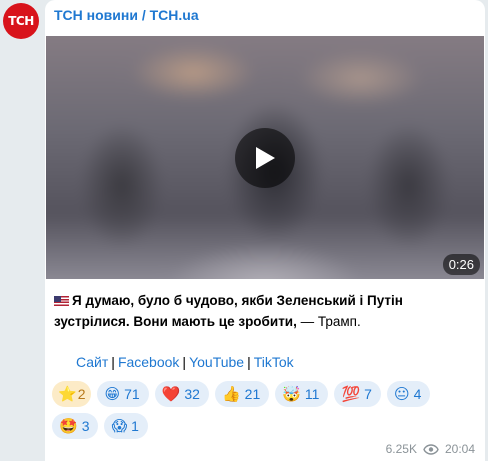 This screenshot has height=461, width=488. I want to click on heart-reaction: ❤️ 32, so click(181, 394).